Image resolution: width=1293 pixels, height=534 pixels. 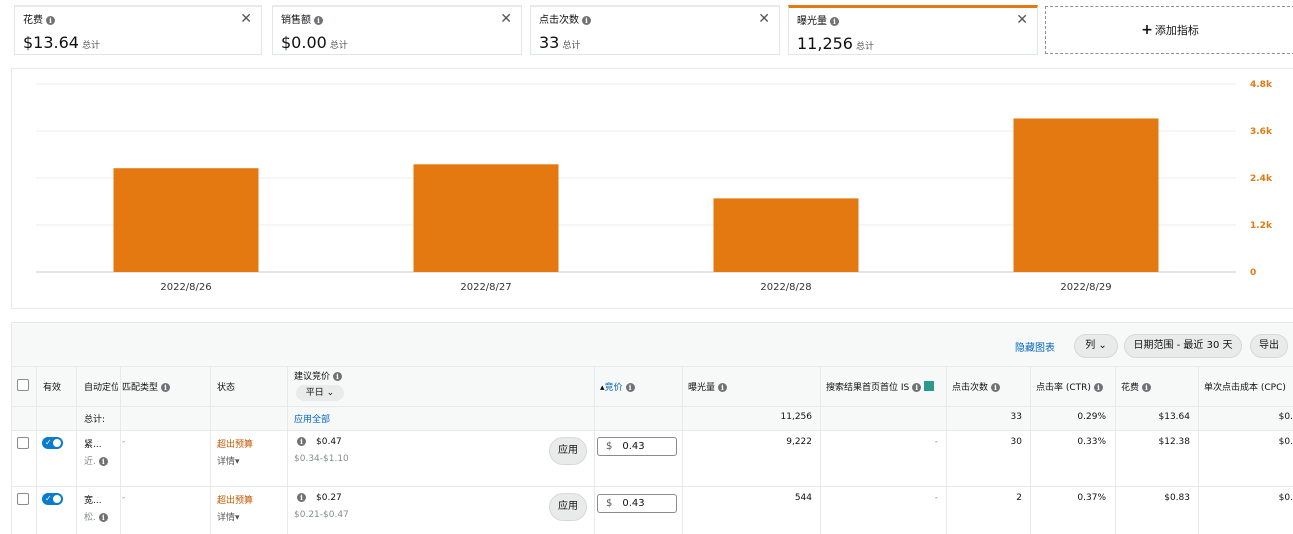 I want to click on header-ctr: 点击率 (CTR) i, so click(x=1069, y=386).